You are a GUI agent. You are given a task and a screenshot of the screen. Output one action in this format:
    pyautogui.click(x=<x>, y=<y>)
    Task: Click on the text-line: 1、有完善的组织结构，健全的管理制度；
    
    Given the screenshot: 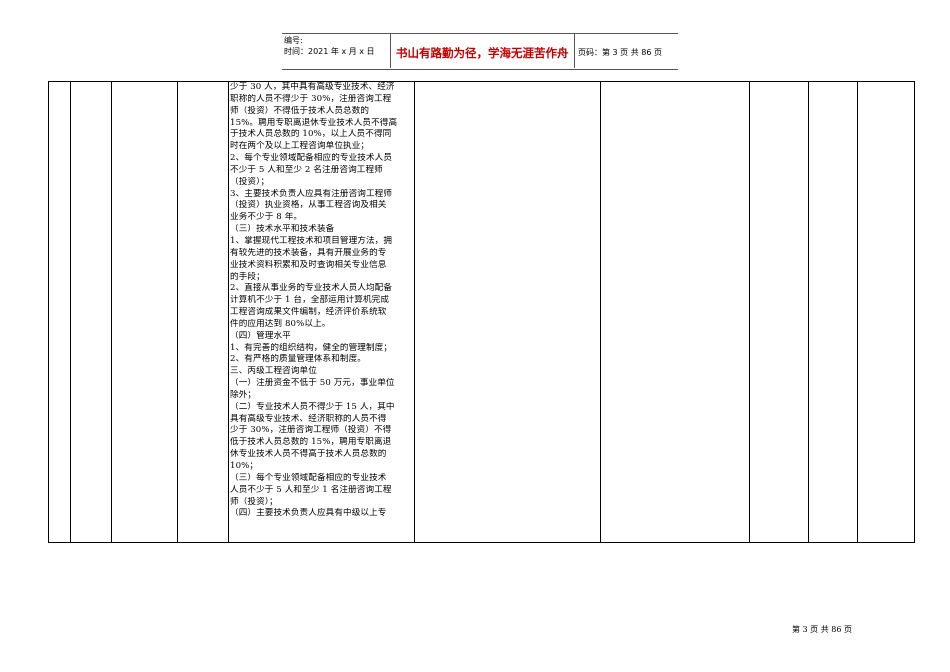 What is the action you would take?
    pyautogui.click(x=311, y=347)
    